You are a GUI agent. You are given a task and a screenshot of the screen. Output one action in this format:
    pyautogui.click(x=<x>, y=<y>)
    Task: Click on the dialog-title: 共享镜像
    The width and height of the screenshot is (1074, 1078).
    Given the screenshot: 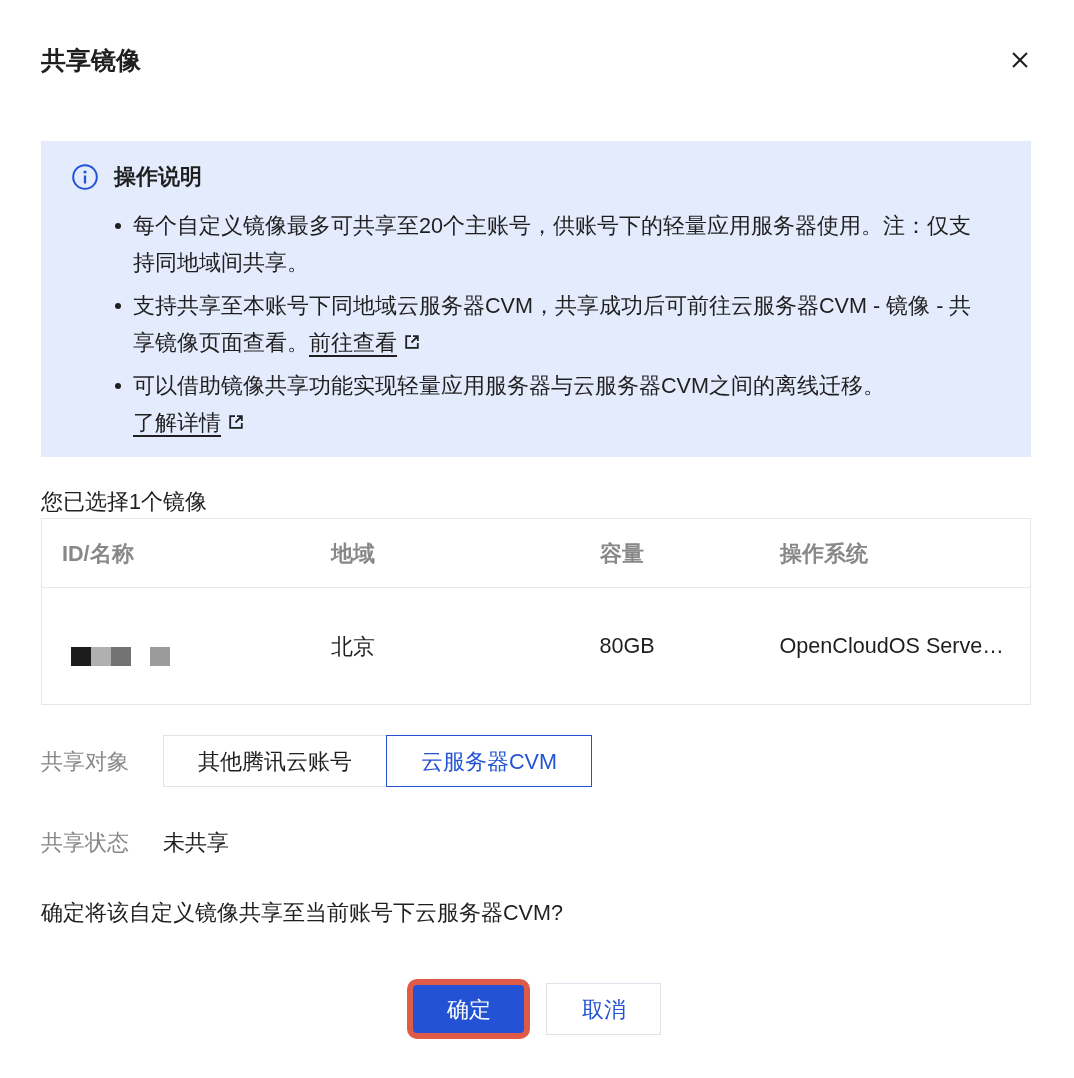 What is the action you would take?
    pyautogui.click(x=91, y=60)
    